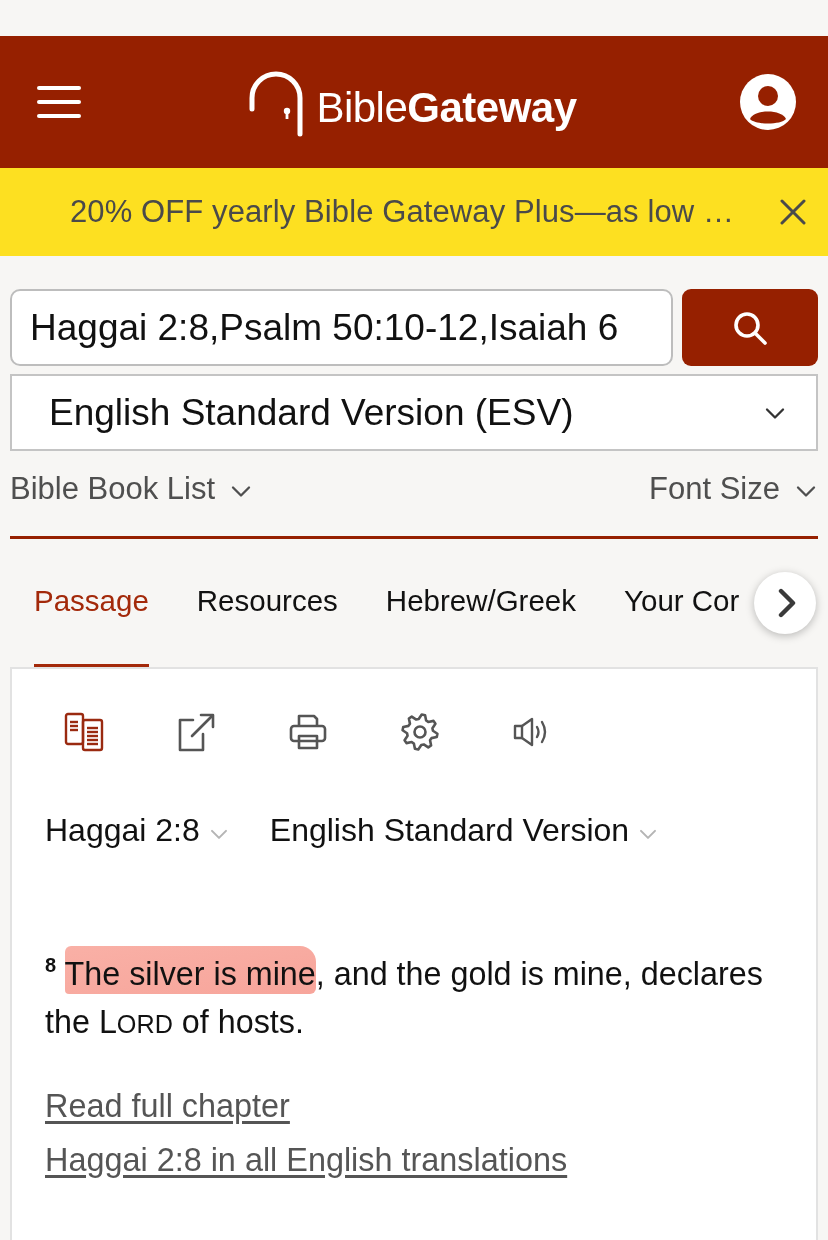 This screenshot has height=1240, width=828. Describe the element at coordinates (341, 327) in the screenshot. I see `search-field: Haggai 2:8,Psalm 50:10-12,Isaiah 6` at that location.